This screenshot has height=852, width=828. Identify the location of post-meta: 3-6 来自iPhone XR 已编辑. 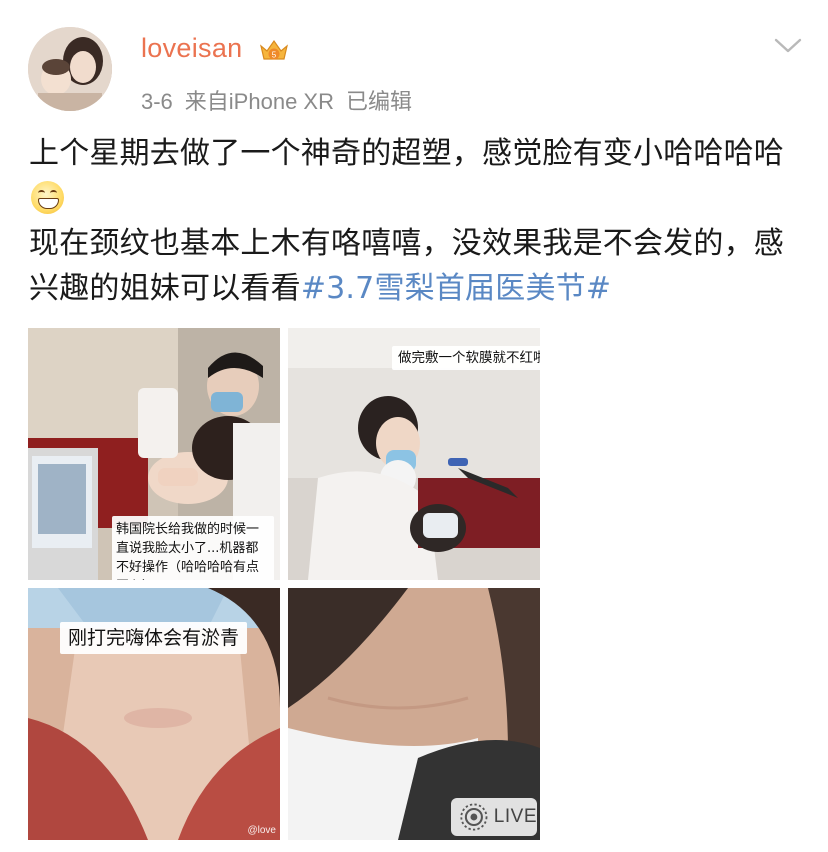
(282, 100).